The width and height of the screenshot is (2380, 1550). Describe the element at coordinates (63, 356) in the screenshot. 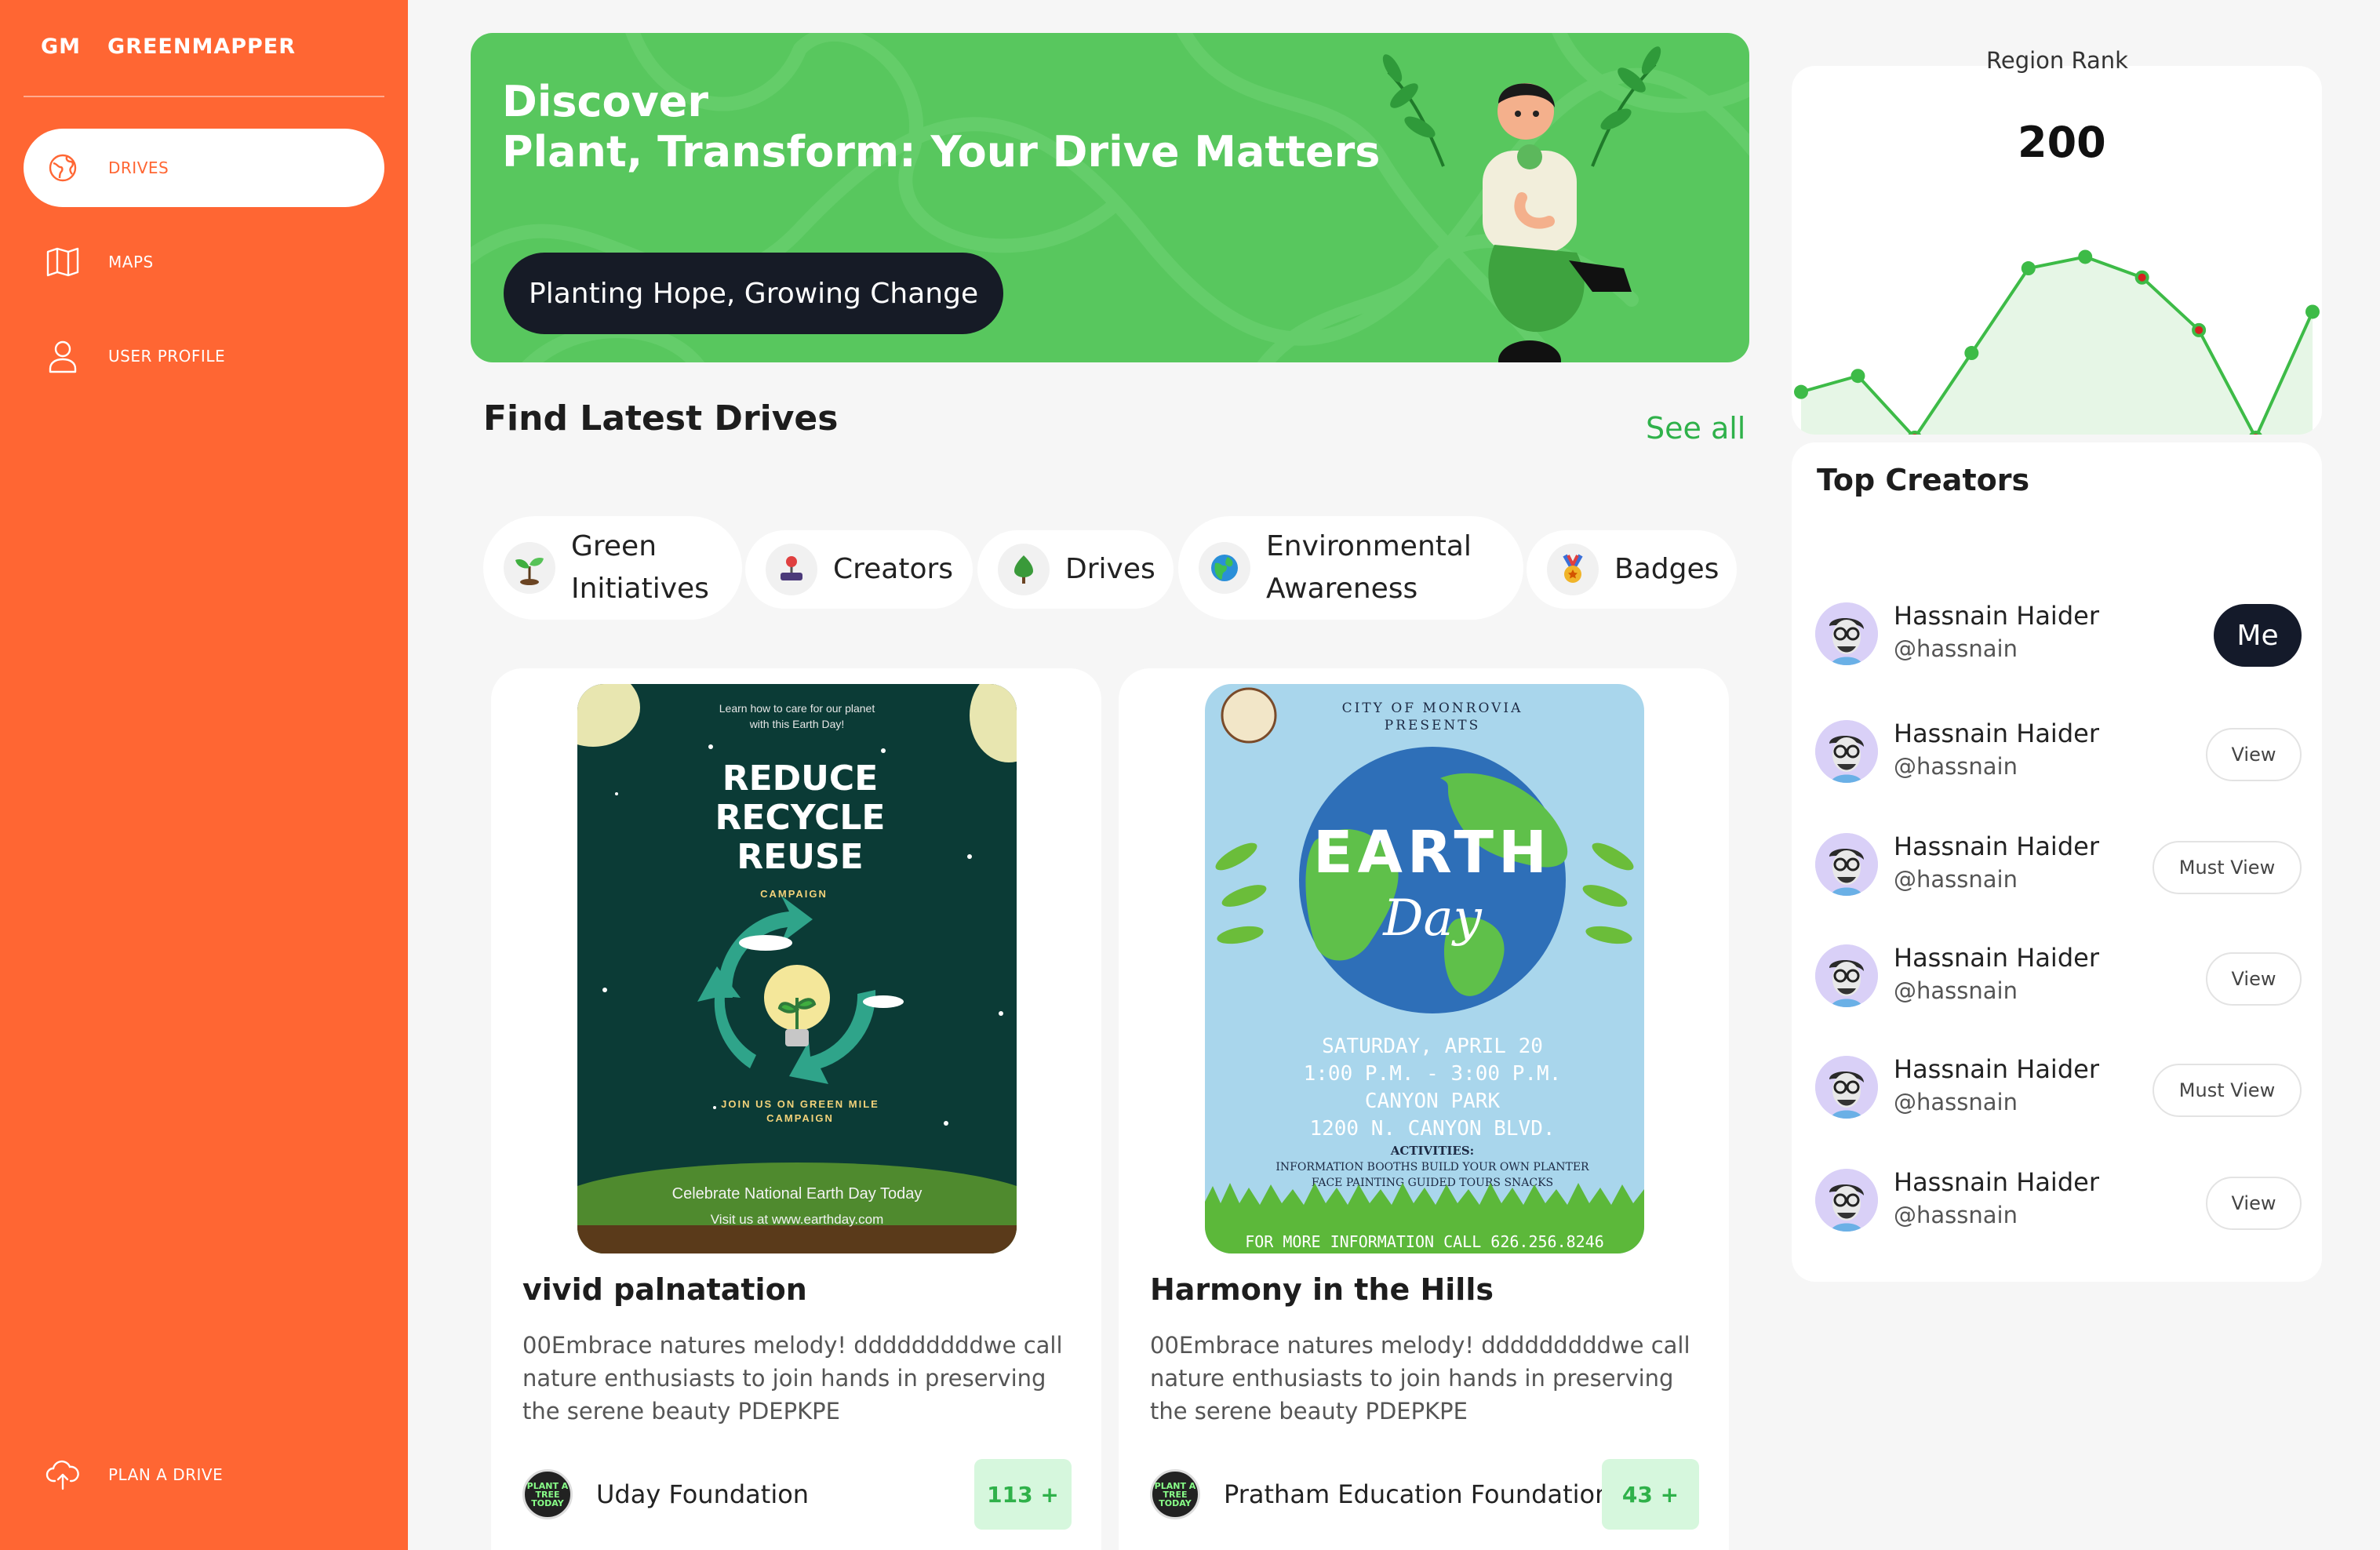

I see `user-icon` at that location.